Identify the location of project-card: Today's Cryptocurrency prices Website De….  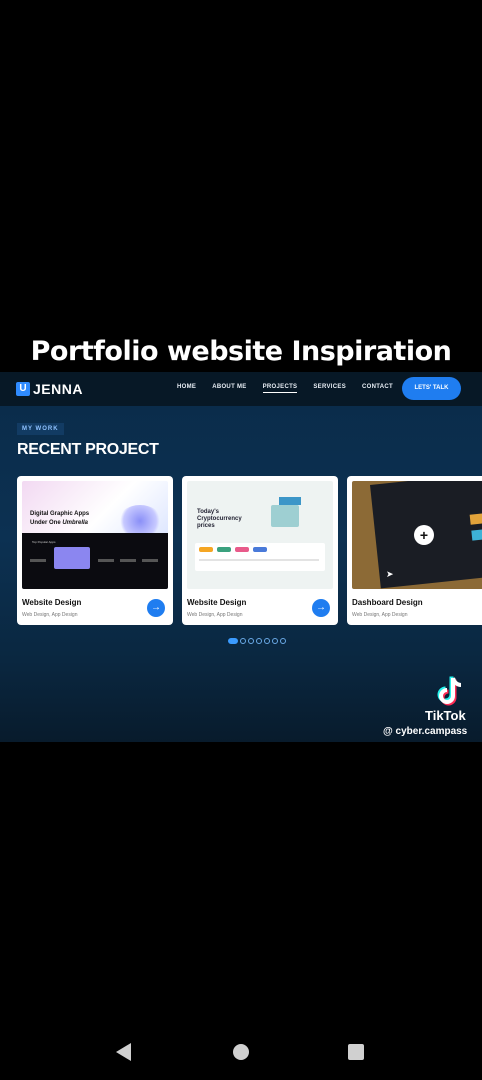
(260, 550).